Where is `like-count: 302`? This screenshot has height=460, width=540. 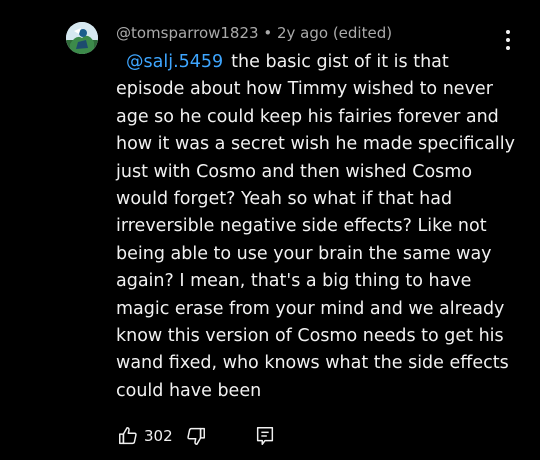 like-count: 302 is located at coordinates (158, 436).